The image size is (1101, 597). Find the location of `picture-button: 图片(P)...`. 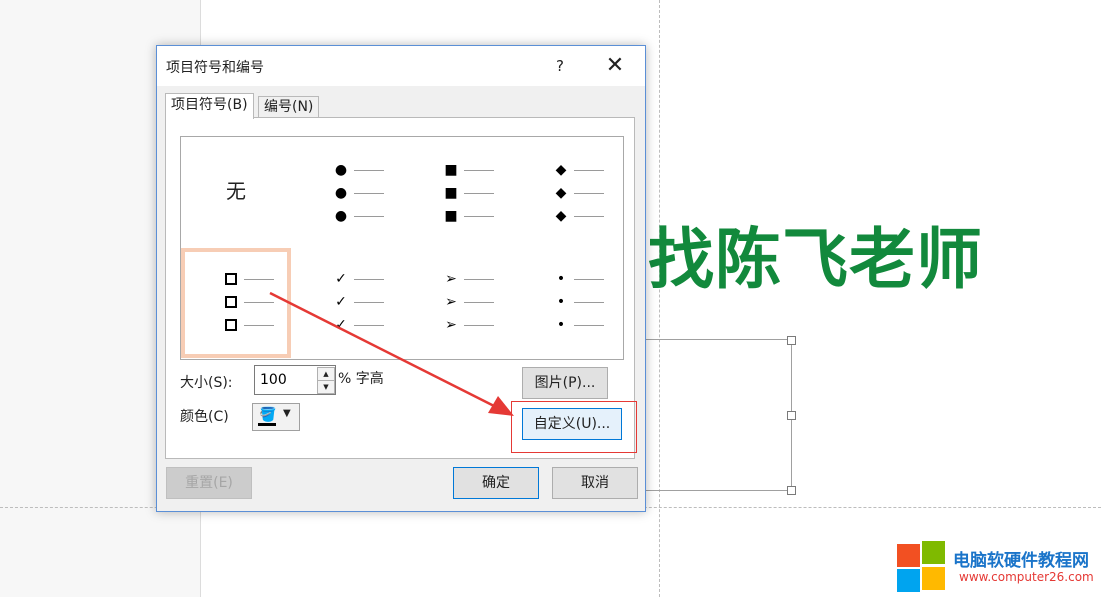

picture-button: 图片(P)... is located at coordinates (565, 383).